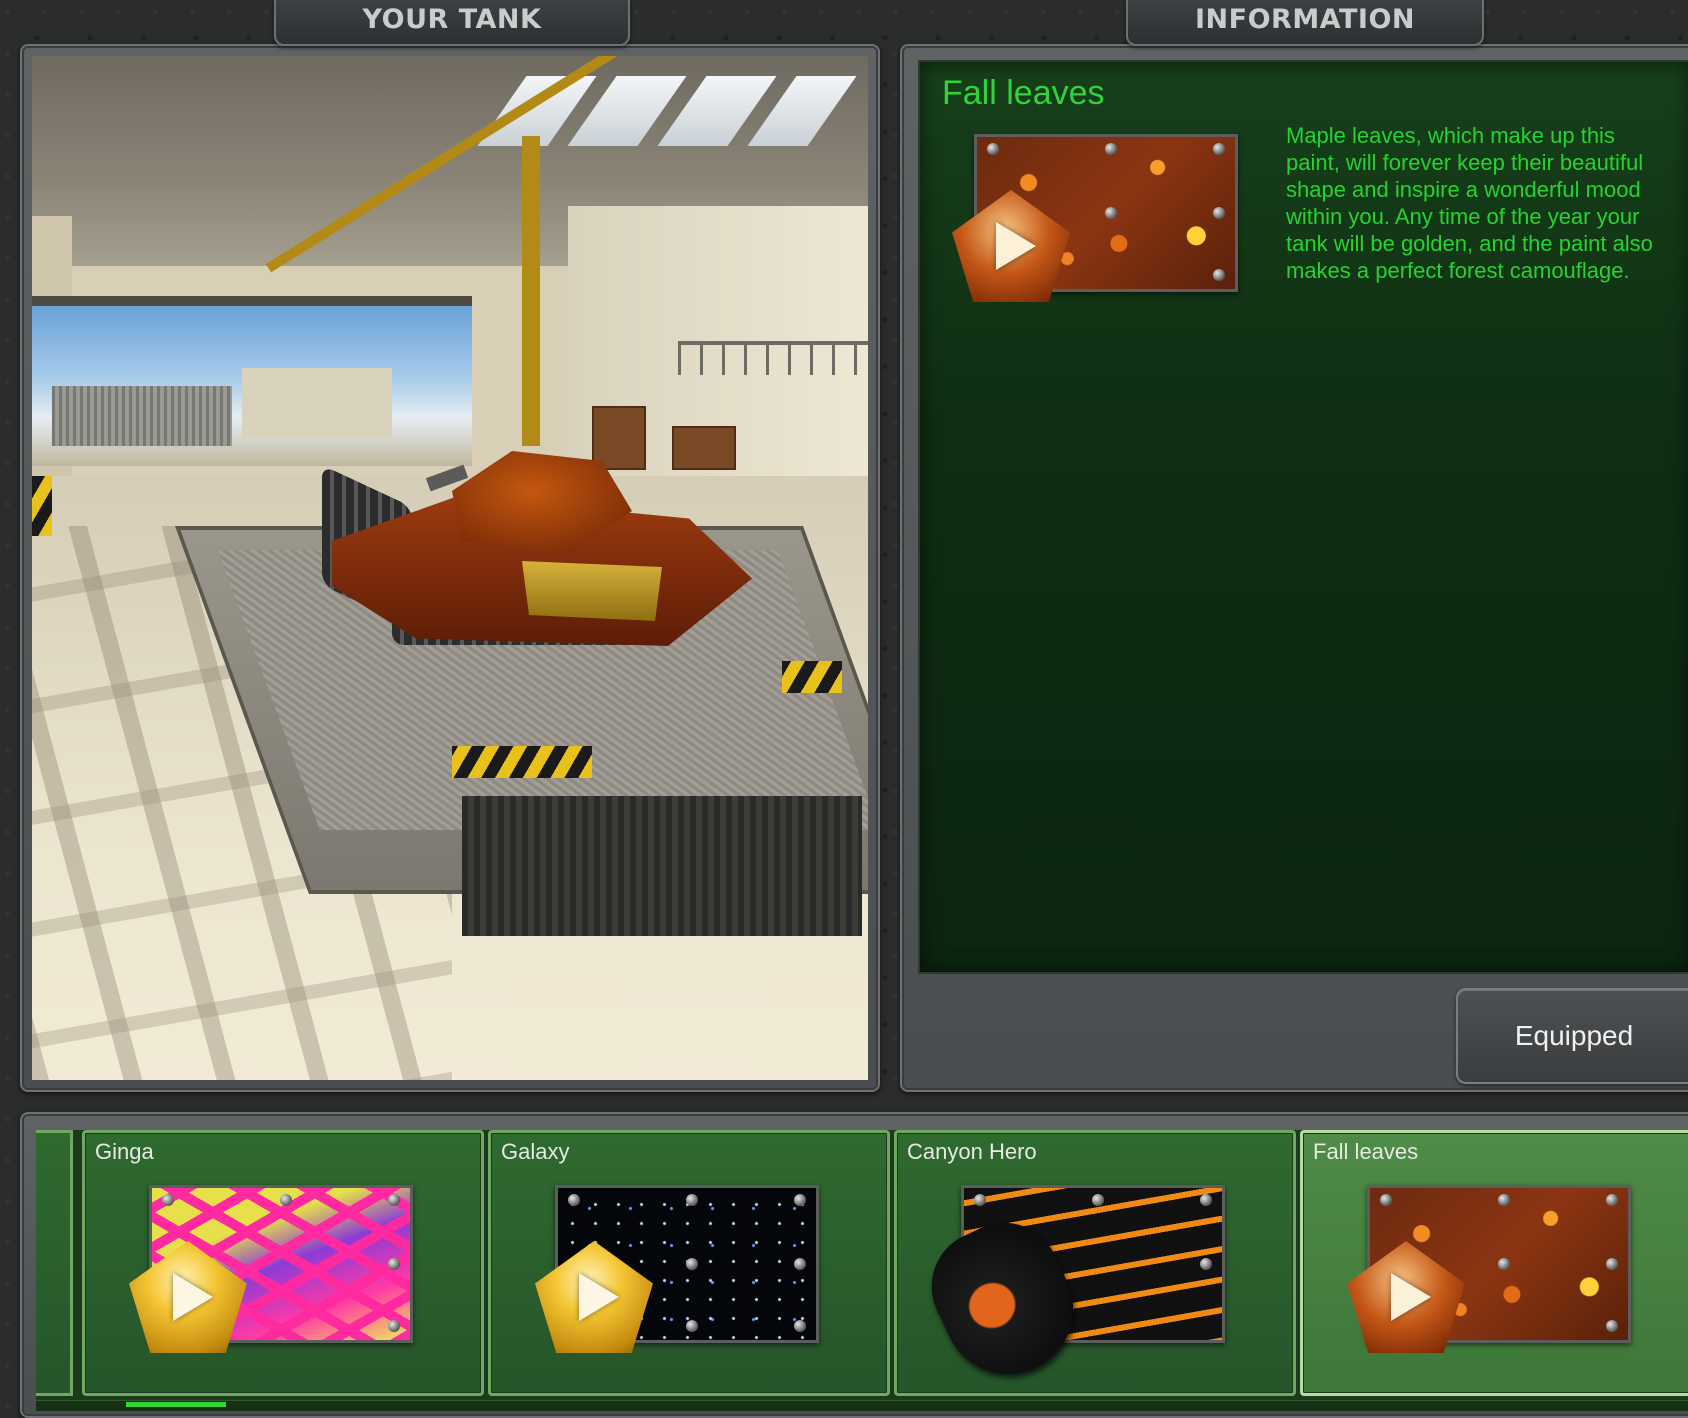 This screenshot has width=1688, height=1418. I want to click on tab-your-tank: YOUR TANK, so click(452, 23).